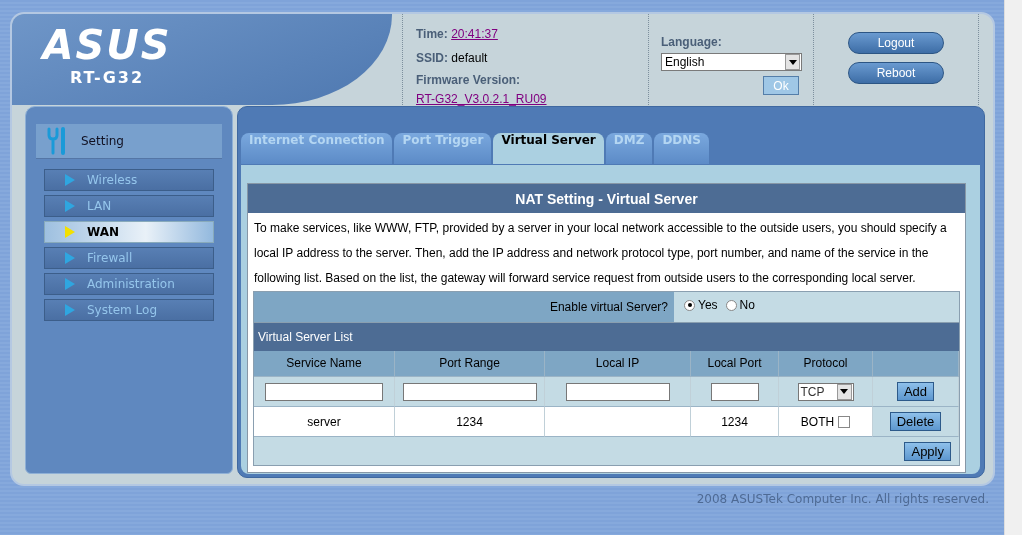  Describe the element at coordinates (600, 253) in the screenshot. I see `description-text: To make services, like WWW, FTP, provided by a server in your local network accessible to the outside users, you should specify a local IP address to the server. Then, add the IP address and network protocol type, port number, and name of the service in the following list. Based on the list, the gateway will forward service request from outside users to the corresponding local server.` at that location.